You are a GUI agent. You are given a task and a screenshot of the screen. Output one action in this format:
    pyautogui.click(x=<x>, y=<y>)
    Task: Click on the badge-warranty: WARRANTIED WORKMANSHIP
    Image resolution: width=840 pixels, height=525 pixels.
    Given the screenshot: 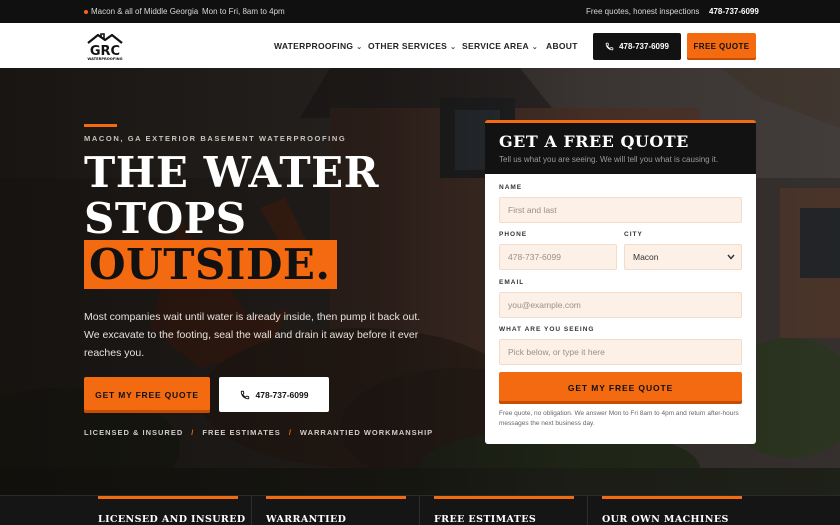 What is the action you would take?
    pyautogui.click(x=366, y=432)
    